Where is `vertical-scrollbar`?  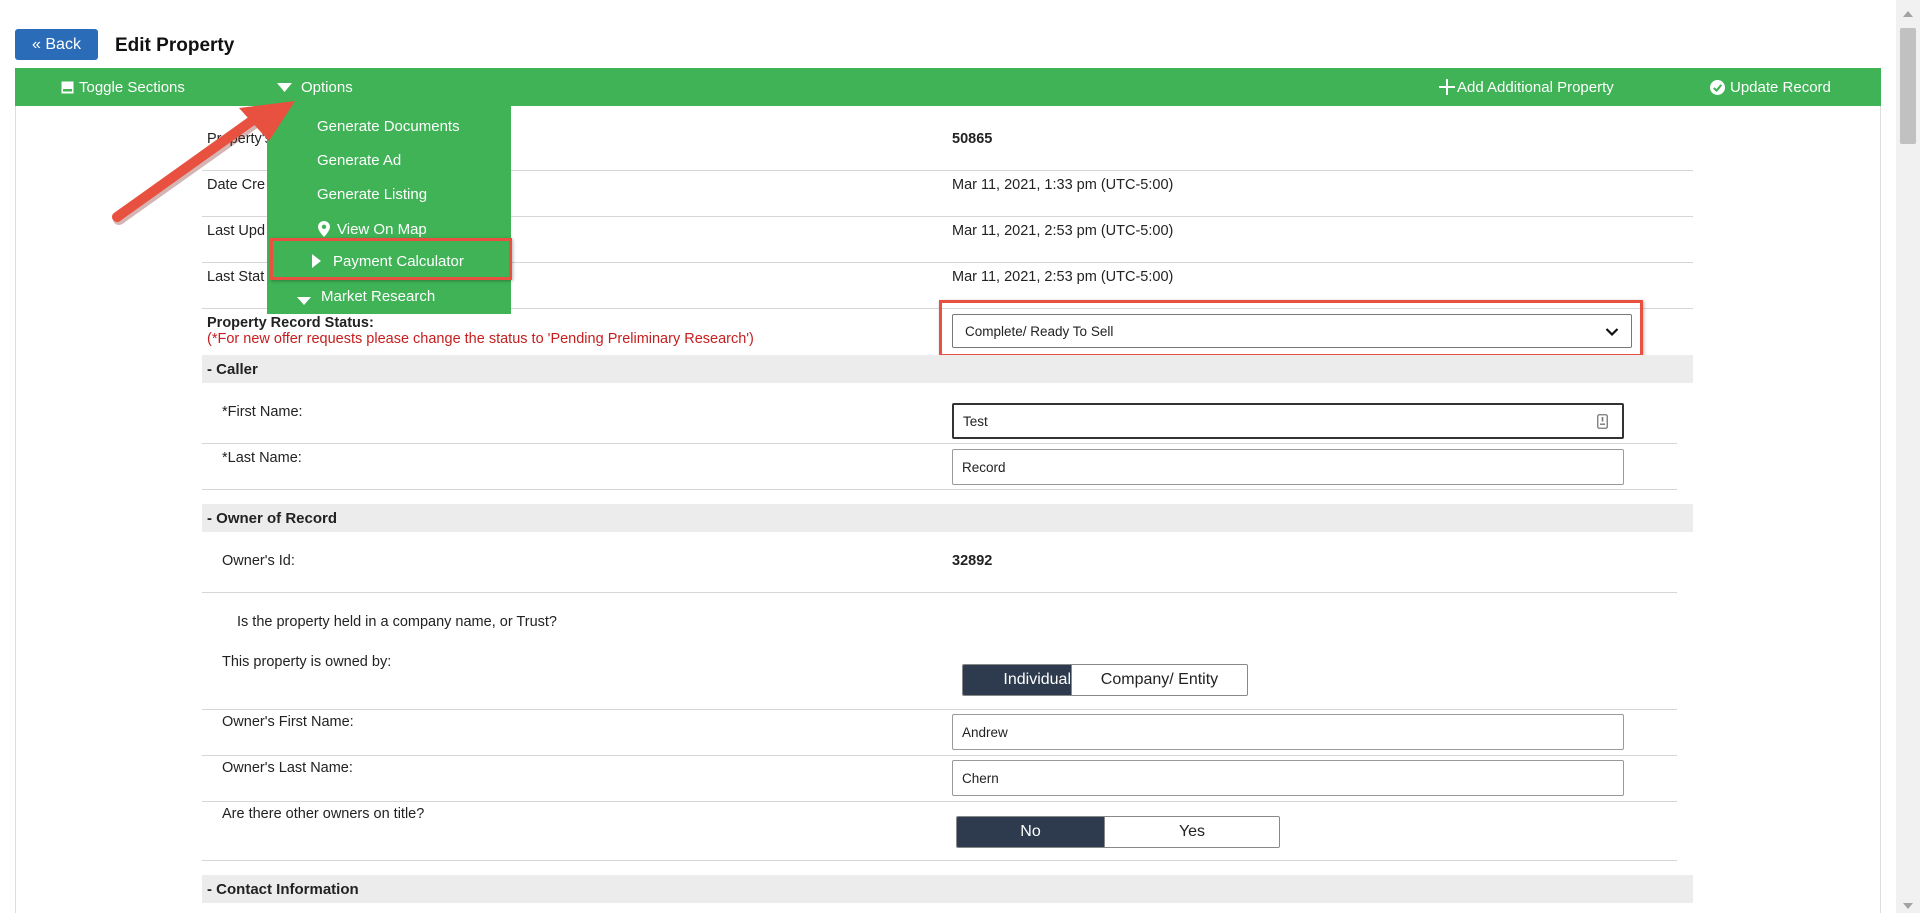 vertical-scrollbar is located at coordinates (1908, 456).